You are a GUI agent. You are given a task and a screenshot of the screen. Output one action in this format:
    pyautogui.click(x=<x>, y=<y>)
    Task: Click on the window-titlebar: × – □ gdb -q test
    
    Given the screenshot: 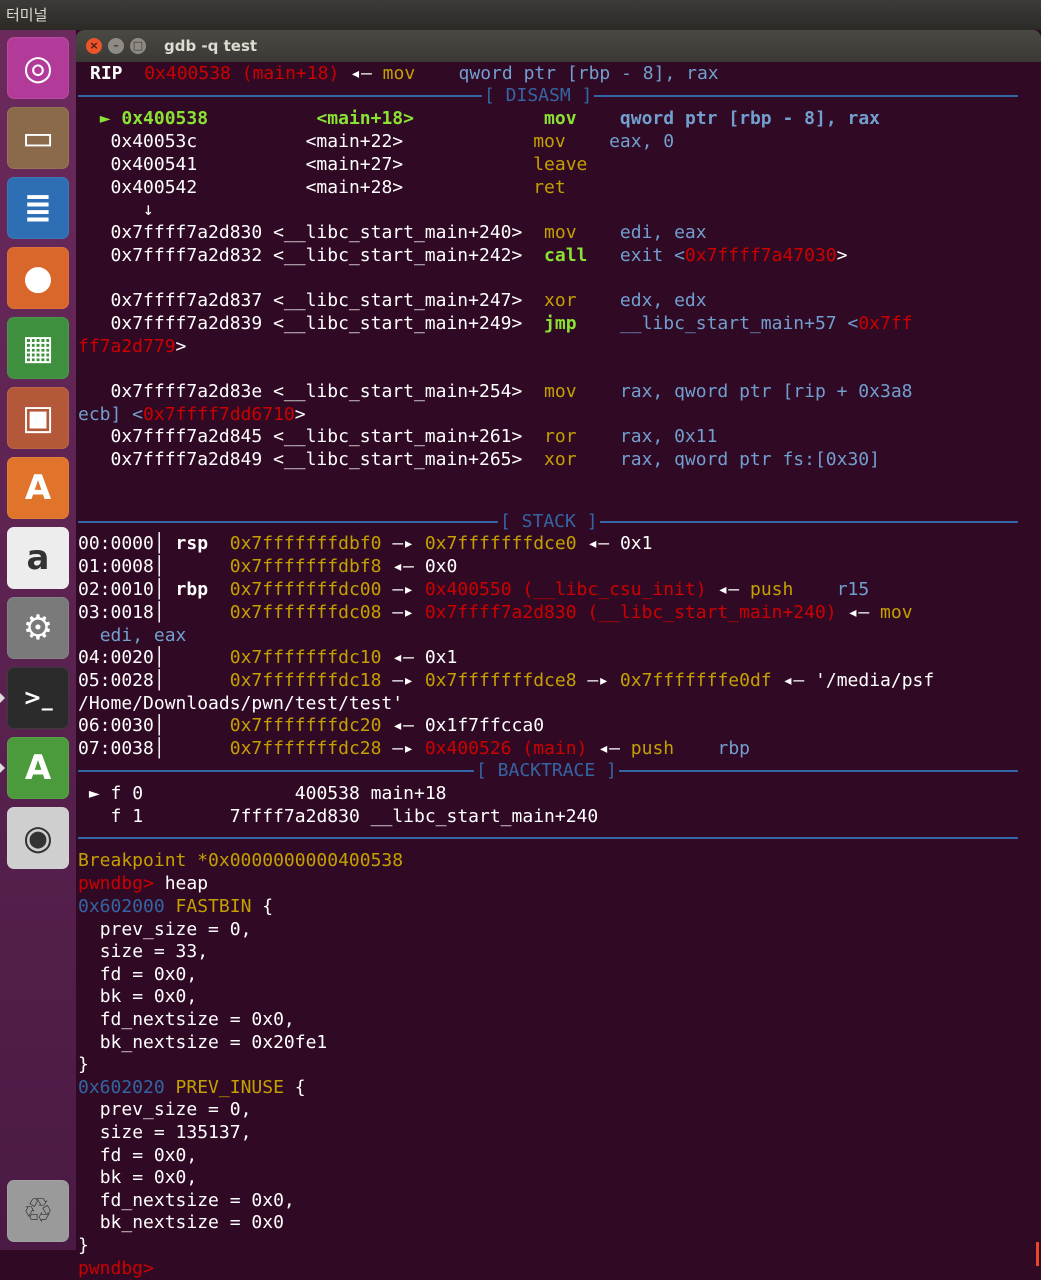 What is the action you would take?
    pyautogui.click(x=558, y=46)
    